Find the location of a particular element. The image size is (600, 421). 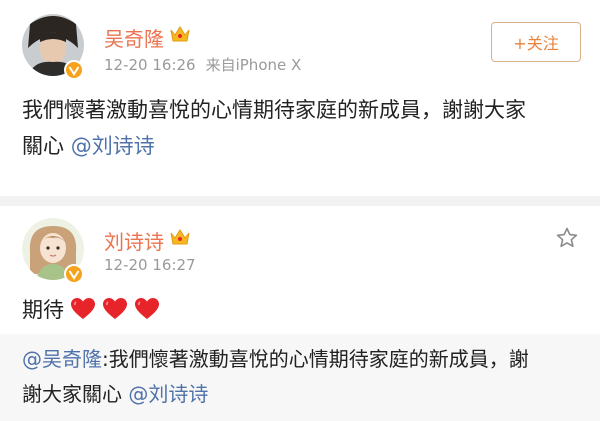

follow-button: +关注 is located at coordinates (536, 42).